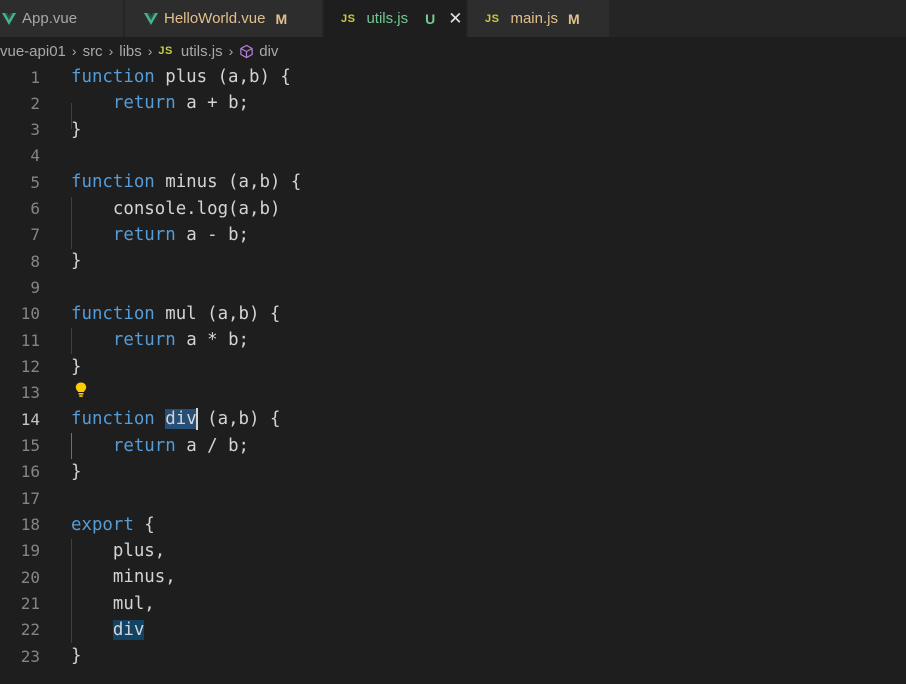 Image resolution: width=906 pixels, height=684 pixels. I want to click on line-number: 22, so click(30, 630).